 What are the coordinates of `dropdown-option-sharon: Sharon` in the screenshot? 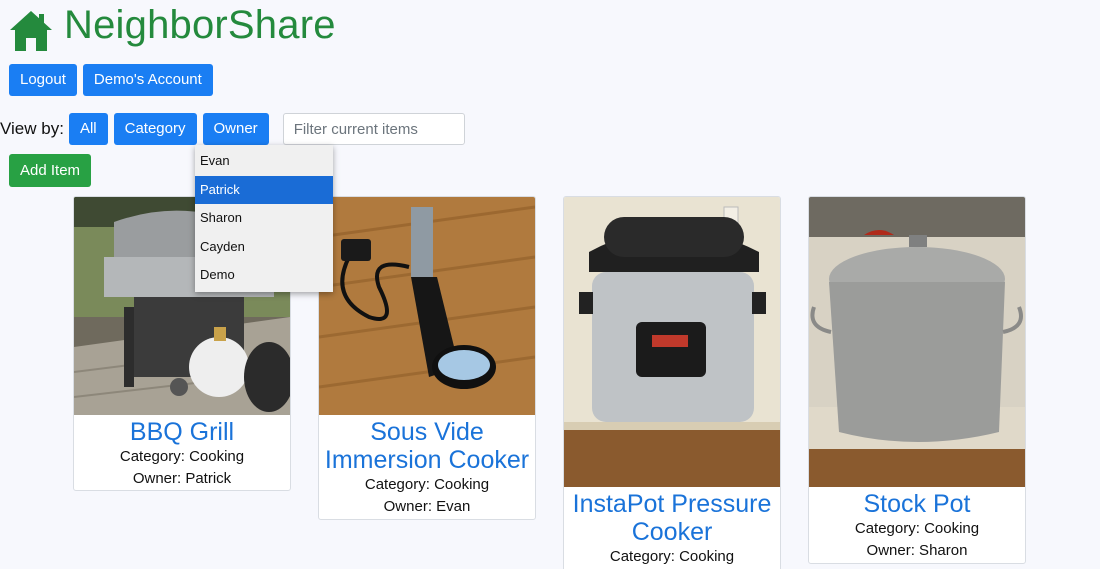 It's located at (264, 218).